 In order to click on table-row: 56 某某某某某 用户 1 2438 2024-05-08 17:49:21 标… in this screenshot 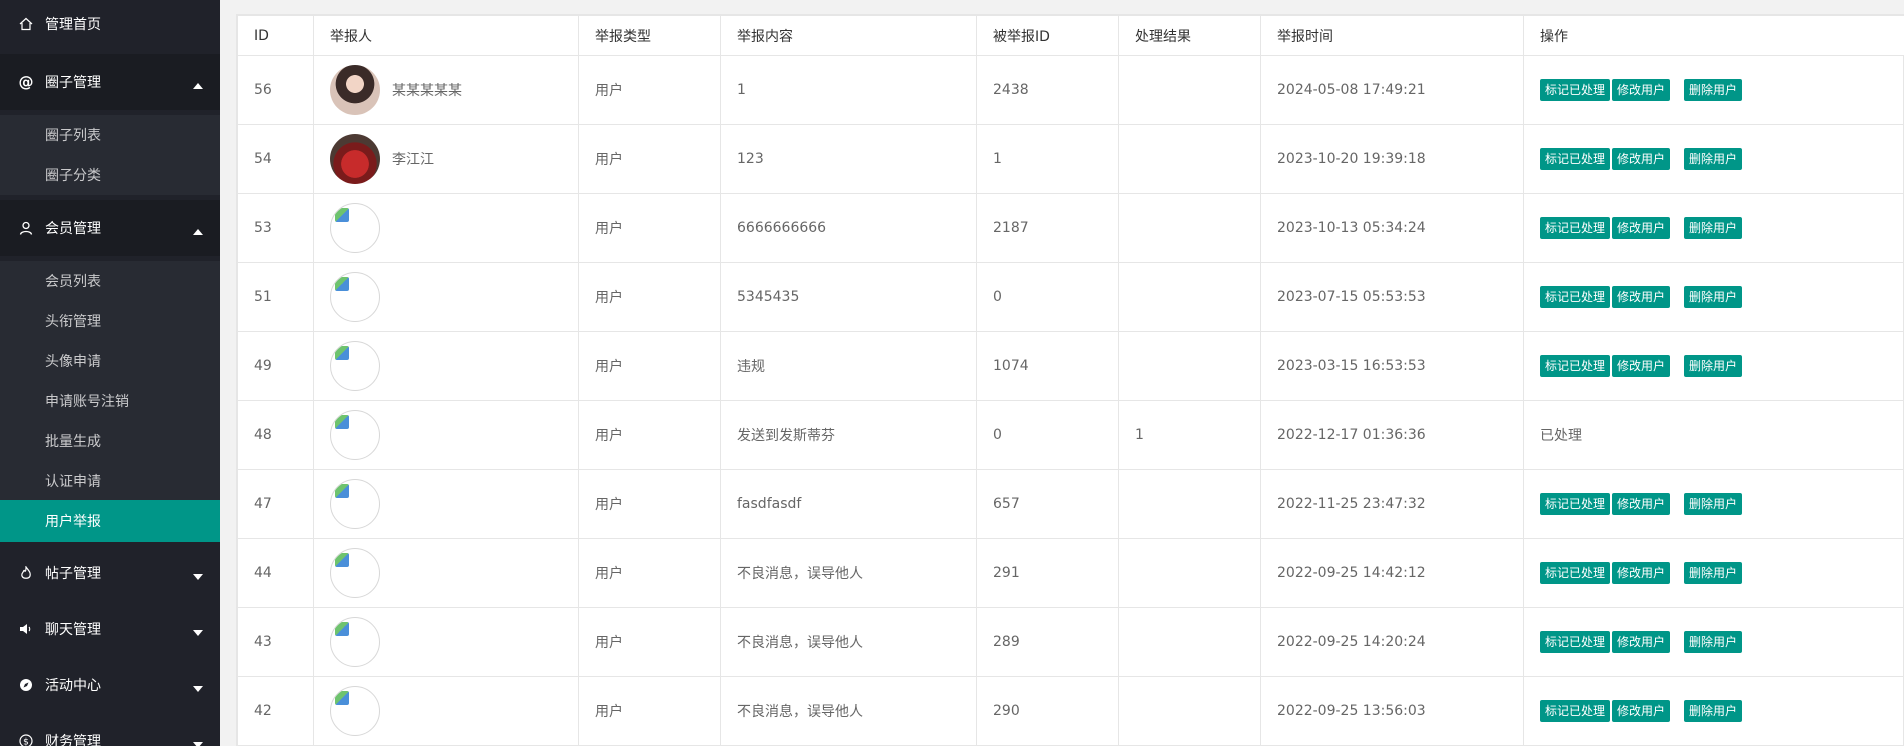, I will do `click(1070, 90)`.